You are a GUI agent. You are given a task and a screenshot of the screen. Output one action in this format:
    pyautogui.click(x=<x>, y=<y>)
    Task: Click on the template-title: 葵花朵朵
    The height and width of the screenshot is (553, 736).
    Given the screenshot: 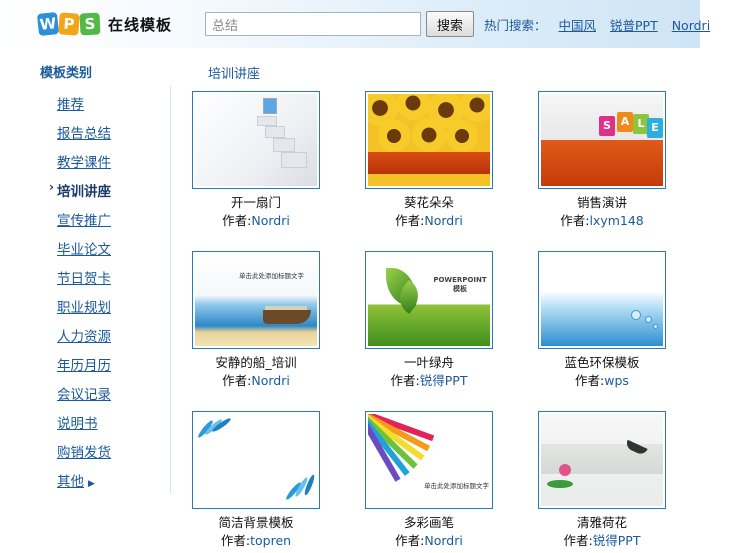 What is the action you would take?
    pyautogui.click(x=429, y=203)
    